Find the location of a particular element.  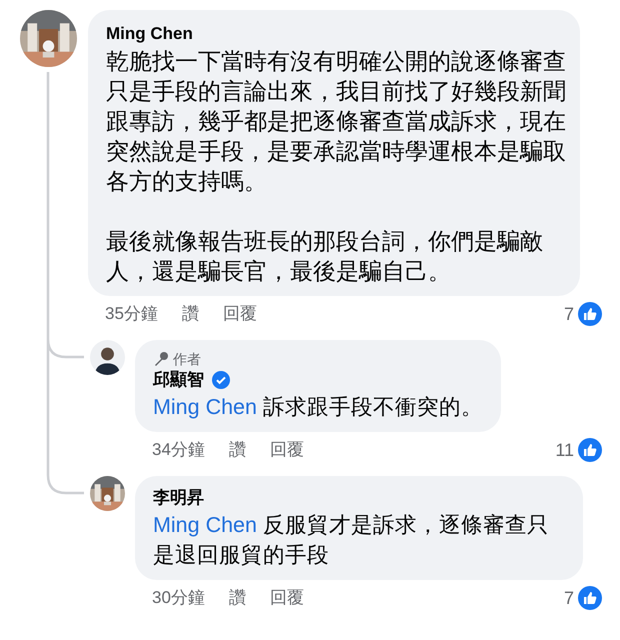

author-name: 邱顯智 is located at coordinates (178, 380).